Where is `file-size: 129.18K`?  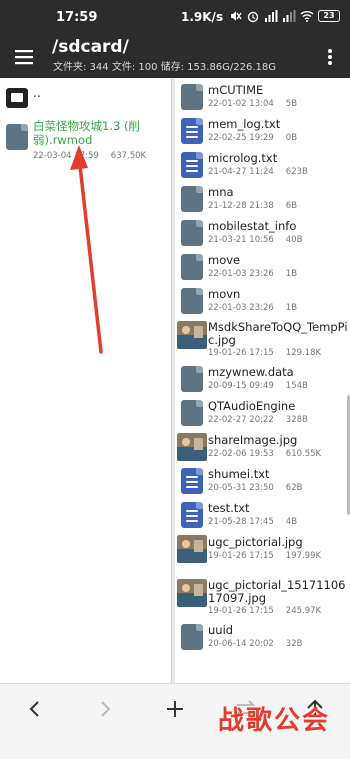
file-size: 129.18K is located at coordinates (303, 353).